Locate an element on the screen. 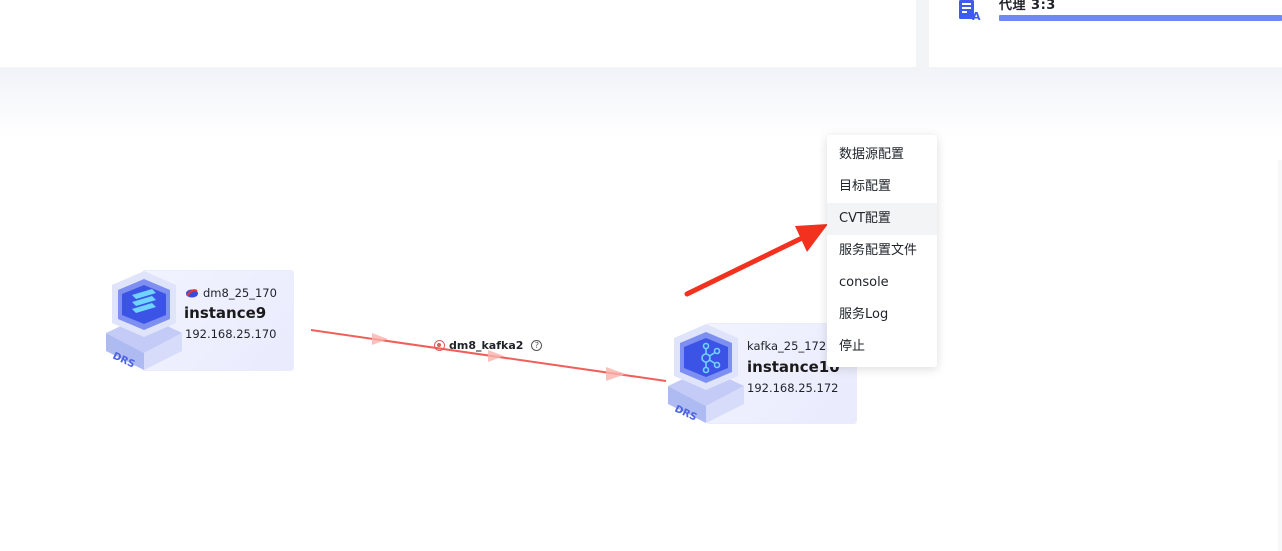 This screenshot has height=551, width=1282. node-instance-name: instance10 is located at coordinates (793, 367).